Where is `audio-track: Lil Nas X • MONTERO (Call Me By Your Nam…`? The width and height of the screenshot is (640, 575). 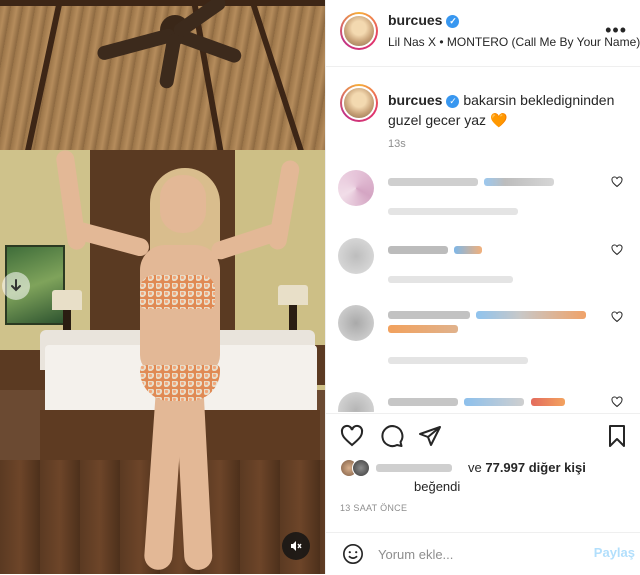
audio-track: Lil Nas X • MONTERO (Call Me By Your Nam… is located at coordinates (514, 42).